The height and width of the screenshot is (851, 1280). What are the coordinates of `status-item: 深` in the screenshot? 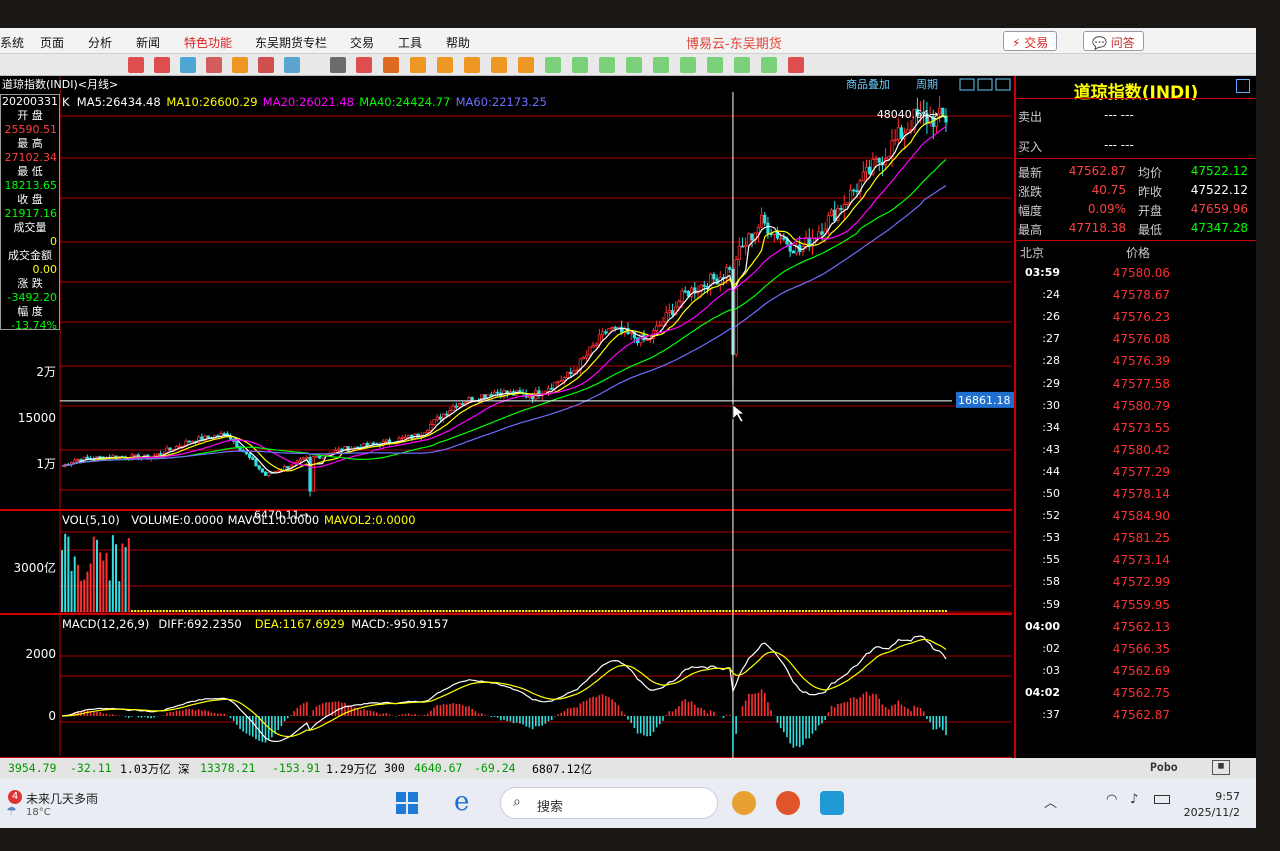 It's located at (184, 769).